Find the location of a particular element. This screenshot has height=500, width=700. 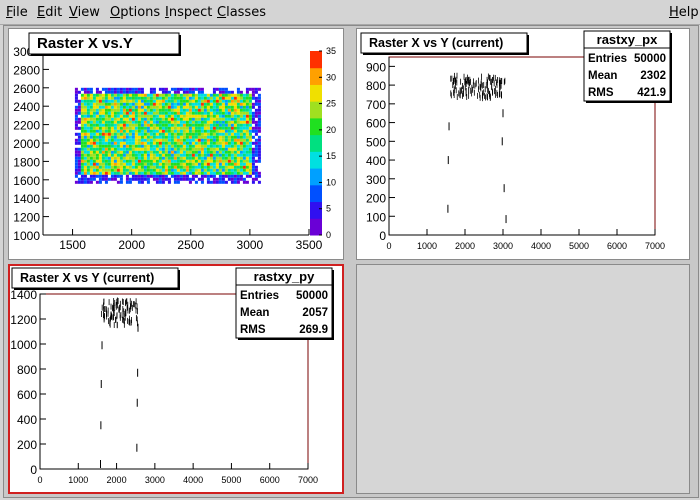

menu-options: Options is located at coordinates (135, 12).